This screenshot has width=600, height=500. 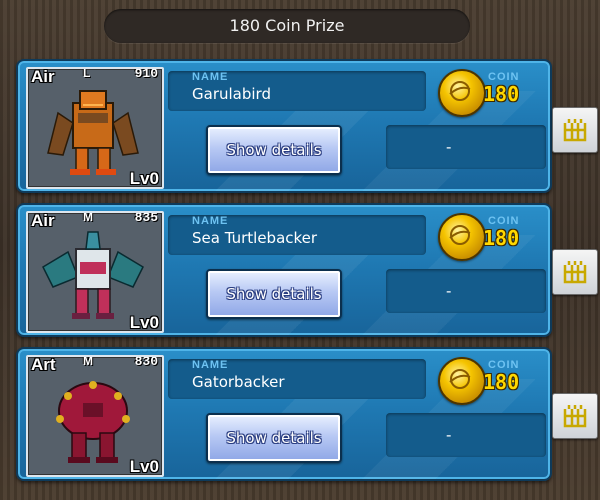 What do you see at coordinates (43, 364) in the screenshot?
I see `unit-type-label: Art` at bounding box center [43, 364].